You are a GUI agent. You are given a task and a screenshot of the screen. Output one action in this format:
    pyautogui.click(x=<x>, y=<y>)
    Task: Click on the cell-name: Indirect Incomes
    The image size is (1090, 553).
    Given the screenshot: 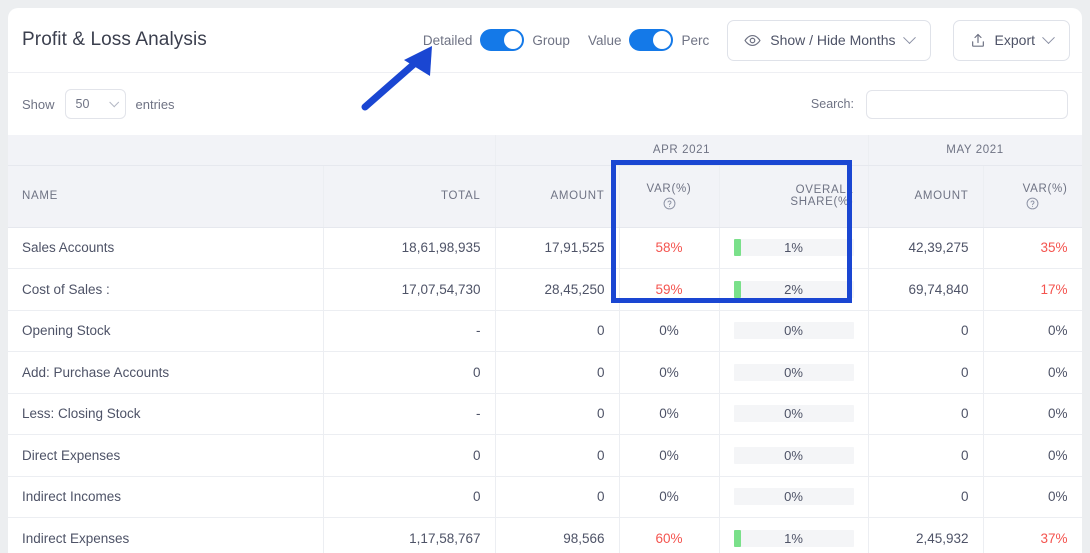 What is the action you would take?
    pyautogui.click(x=166, y=497)
    